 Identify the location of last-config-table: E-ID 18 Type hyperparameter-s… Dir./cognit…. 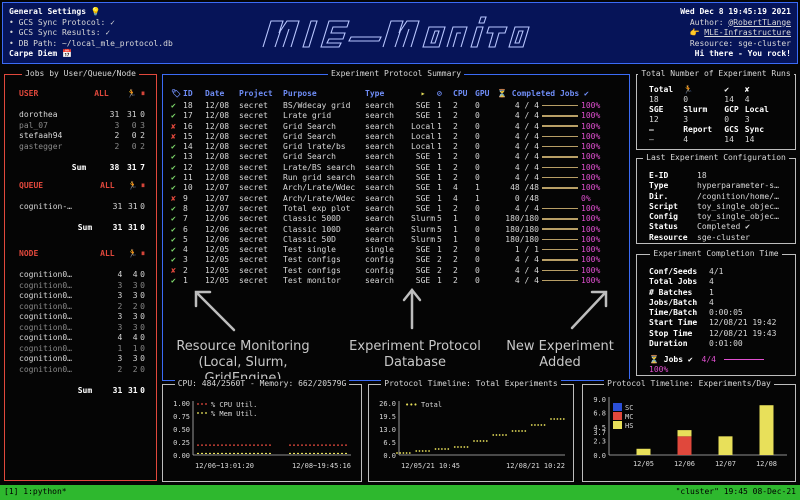
(714, 206).